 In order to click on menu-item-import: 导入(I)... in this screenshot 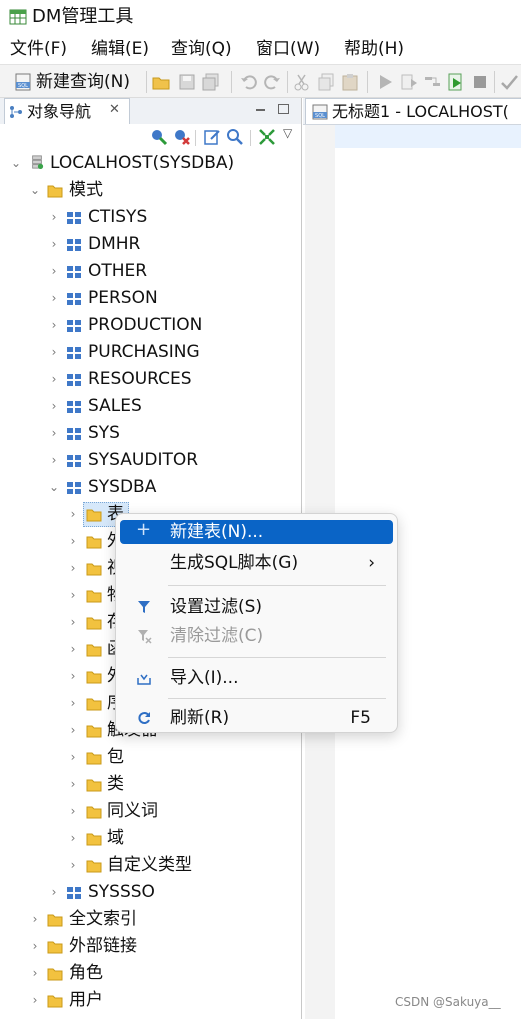, I will do `click(256, 678)`.